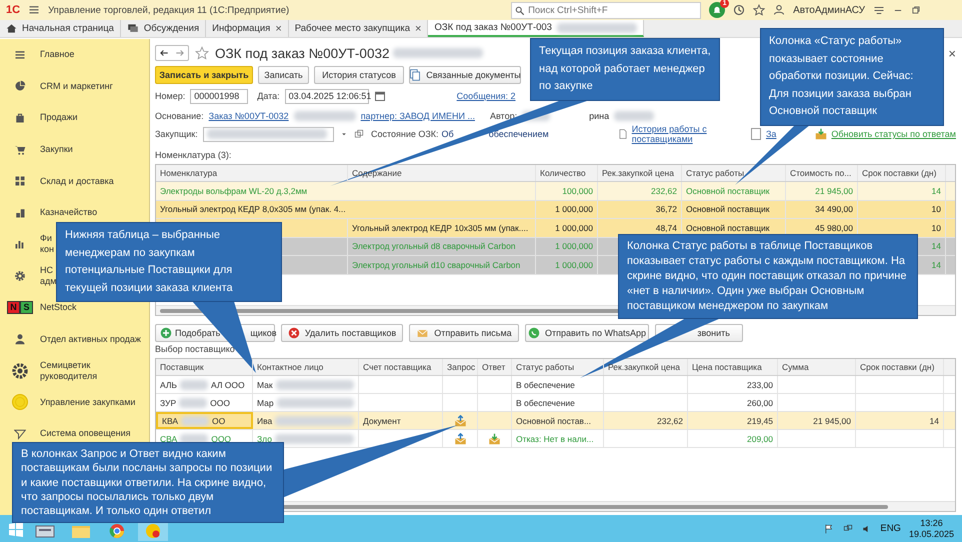 This screenshot has width=962, height=542. Describe the element at coordinates (176, 134) in the screenshot. I see `field-label: Закупщик:` at that location.